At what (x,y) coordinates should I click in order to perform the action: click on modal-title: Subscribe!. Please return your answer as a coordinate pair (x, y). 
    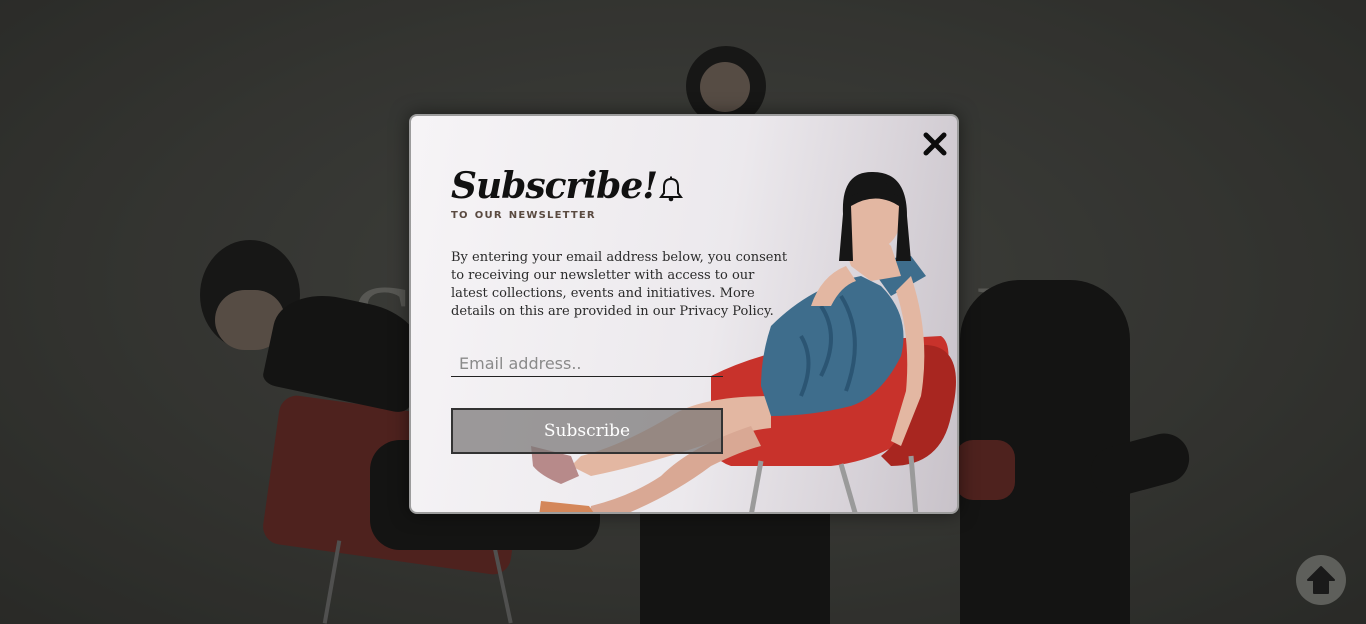
    Looking at the image, I should click on (567, 184).